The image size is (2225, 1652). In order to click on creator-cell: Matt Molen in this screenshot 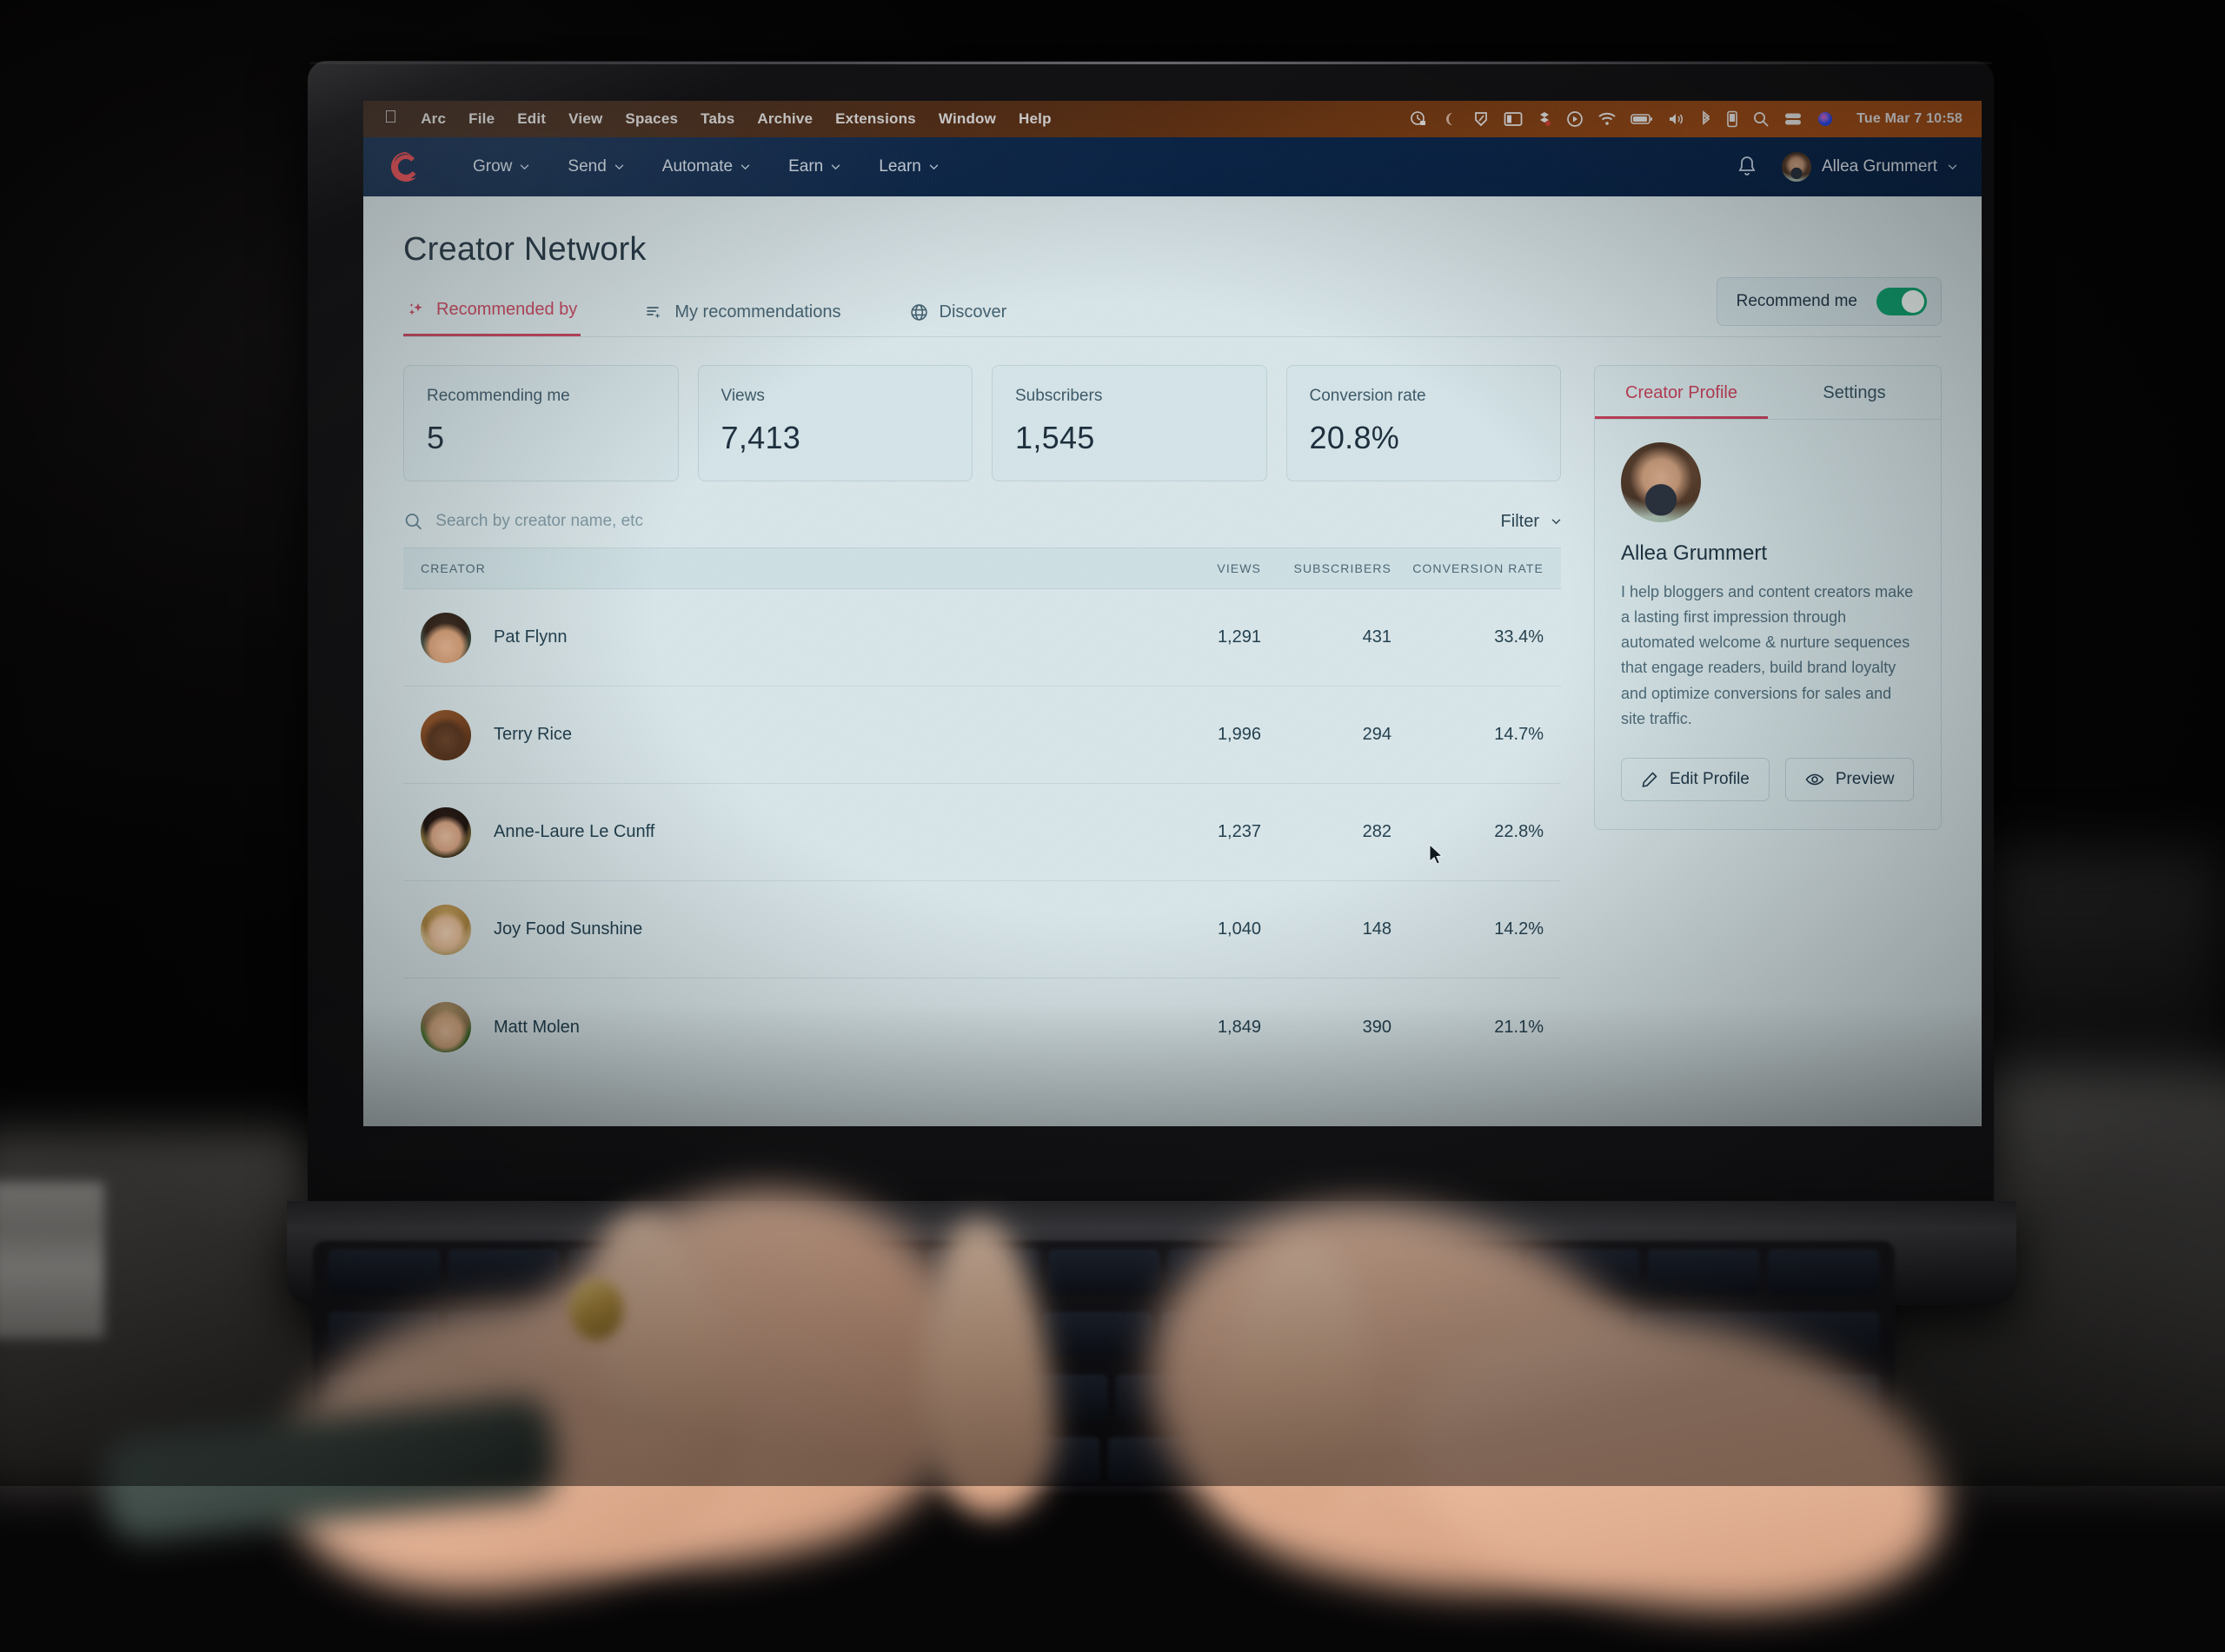, I will do `click(769, 1027)`.